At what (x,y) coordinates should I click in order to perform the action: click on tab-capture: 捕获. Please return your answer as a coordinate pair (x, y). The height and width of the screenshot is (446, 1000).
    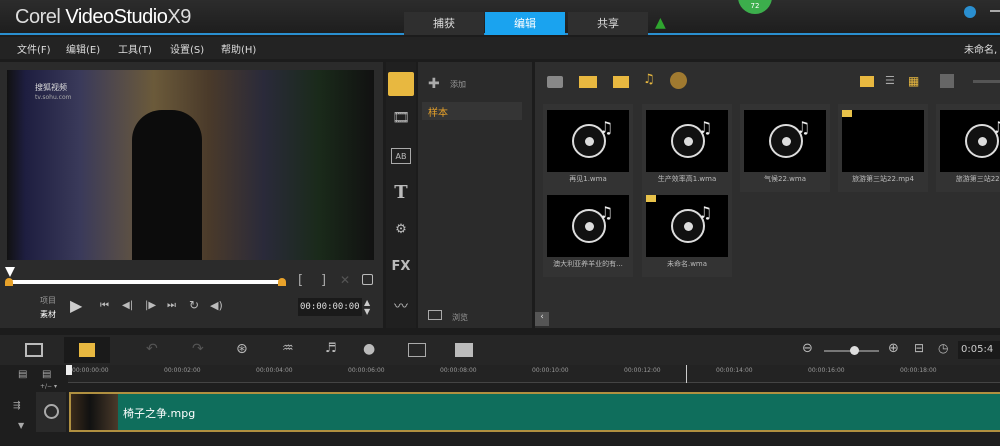
    Looking at the image, I should click on (444, 23).